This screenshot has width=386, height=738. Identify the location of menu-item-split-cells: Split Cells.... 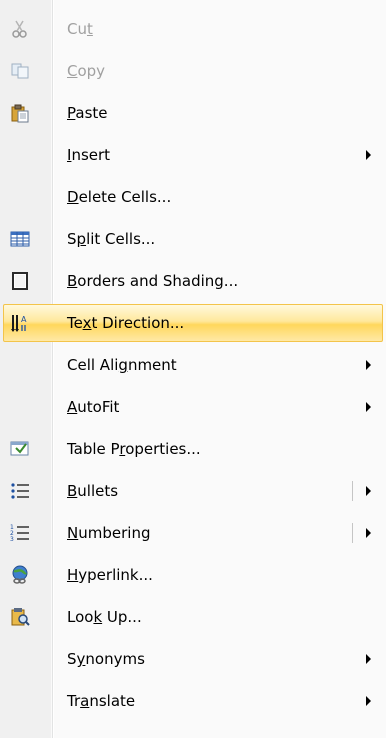
(193, 239).